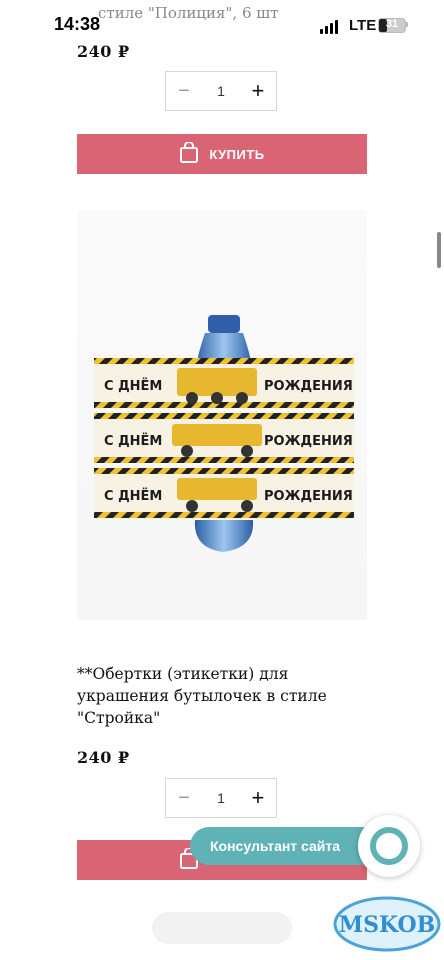  What do you see at coordinates (407, 24) in the screenshot?
I see `battery-cap` at bounding box center [407, 24].